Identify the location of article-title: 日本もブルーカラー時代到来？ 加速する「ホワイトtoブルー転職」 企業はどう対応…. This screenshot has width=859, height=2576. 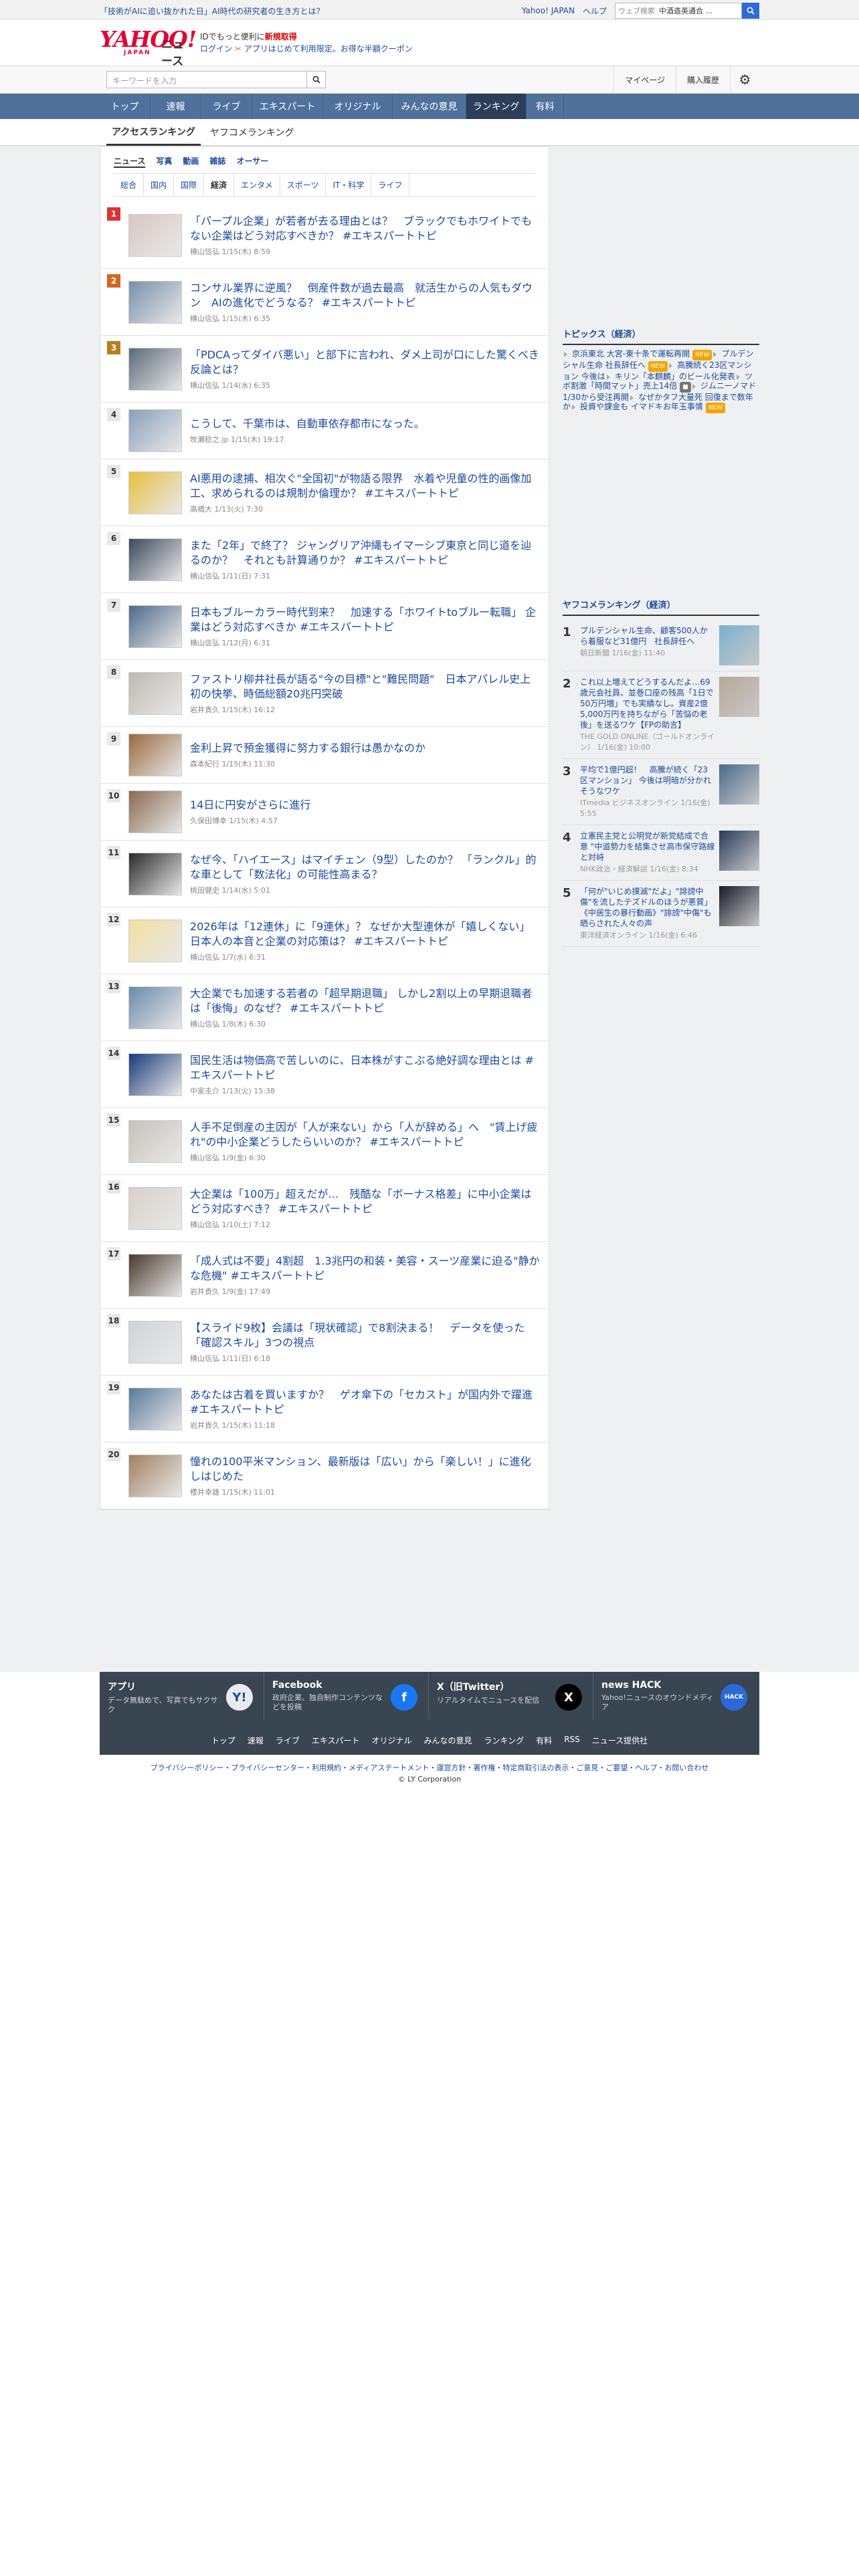
(363, 619).